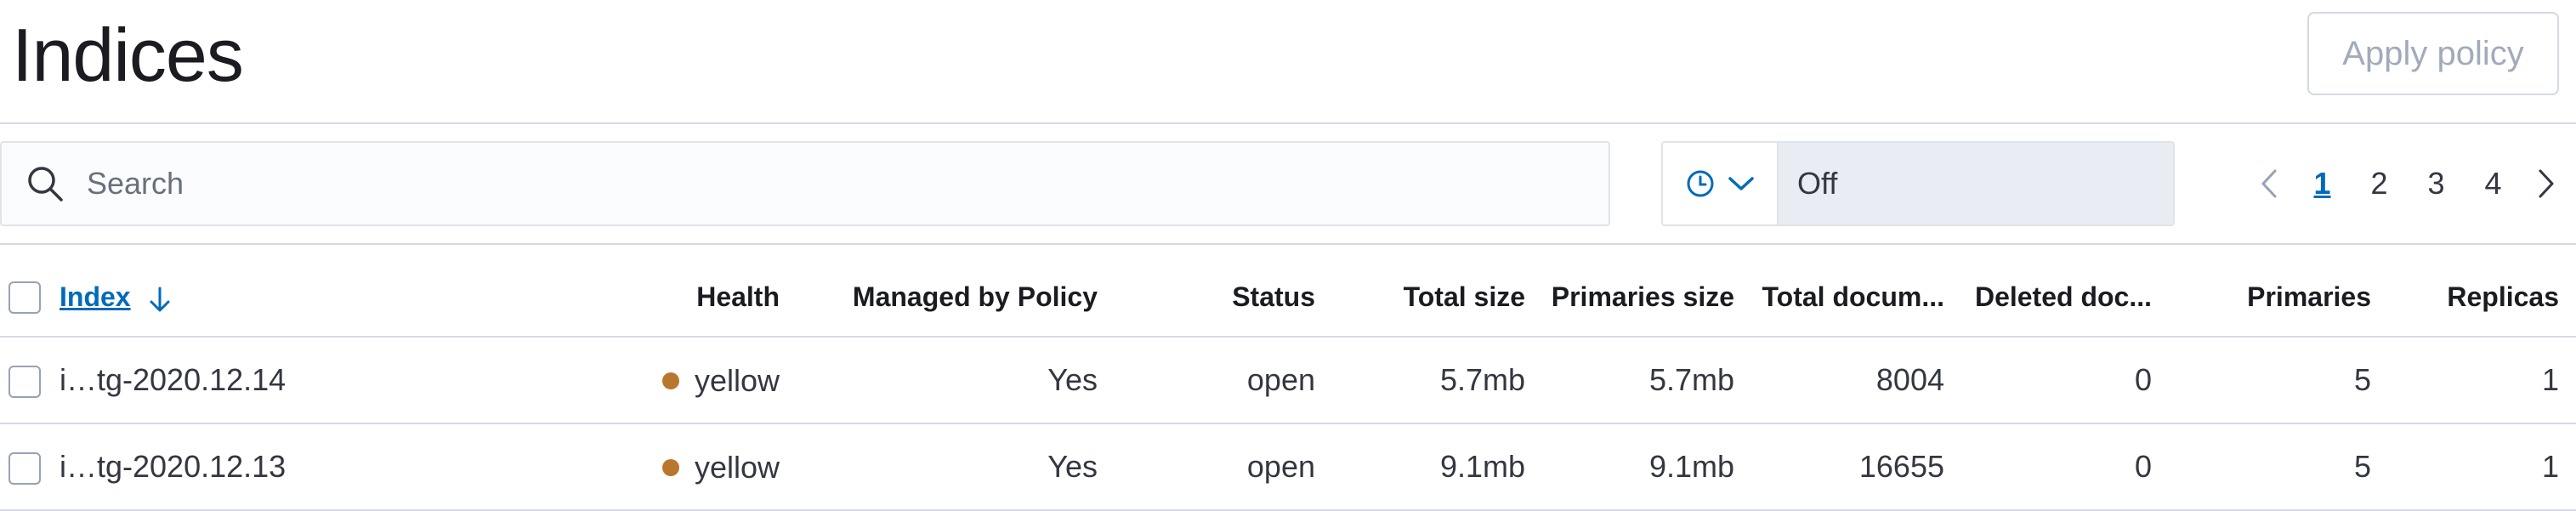 This screenshot has width=2576, height=511. Describe the element at coordinates (1741, 184) in the screenshot. I see `chevron-down-icon` at that location.